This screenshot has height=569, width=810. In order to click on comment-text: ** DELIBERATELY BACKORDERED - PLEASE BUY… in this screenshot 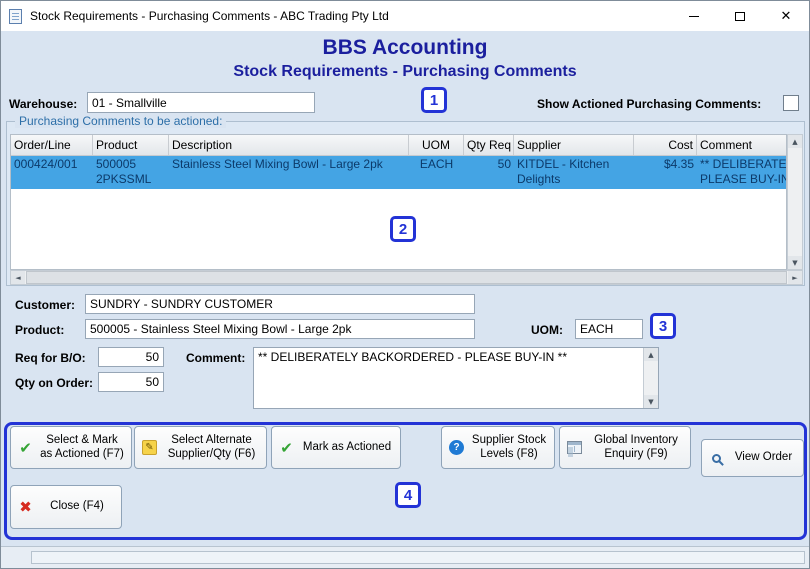, I will do `click(412, 357)`.